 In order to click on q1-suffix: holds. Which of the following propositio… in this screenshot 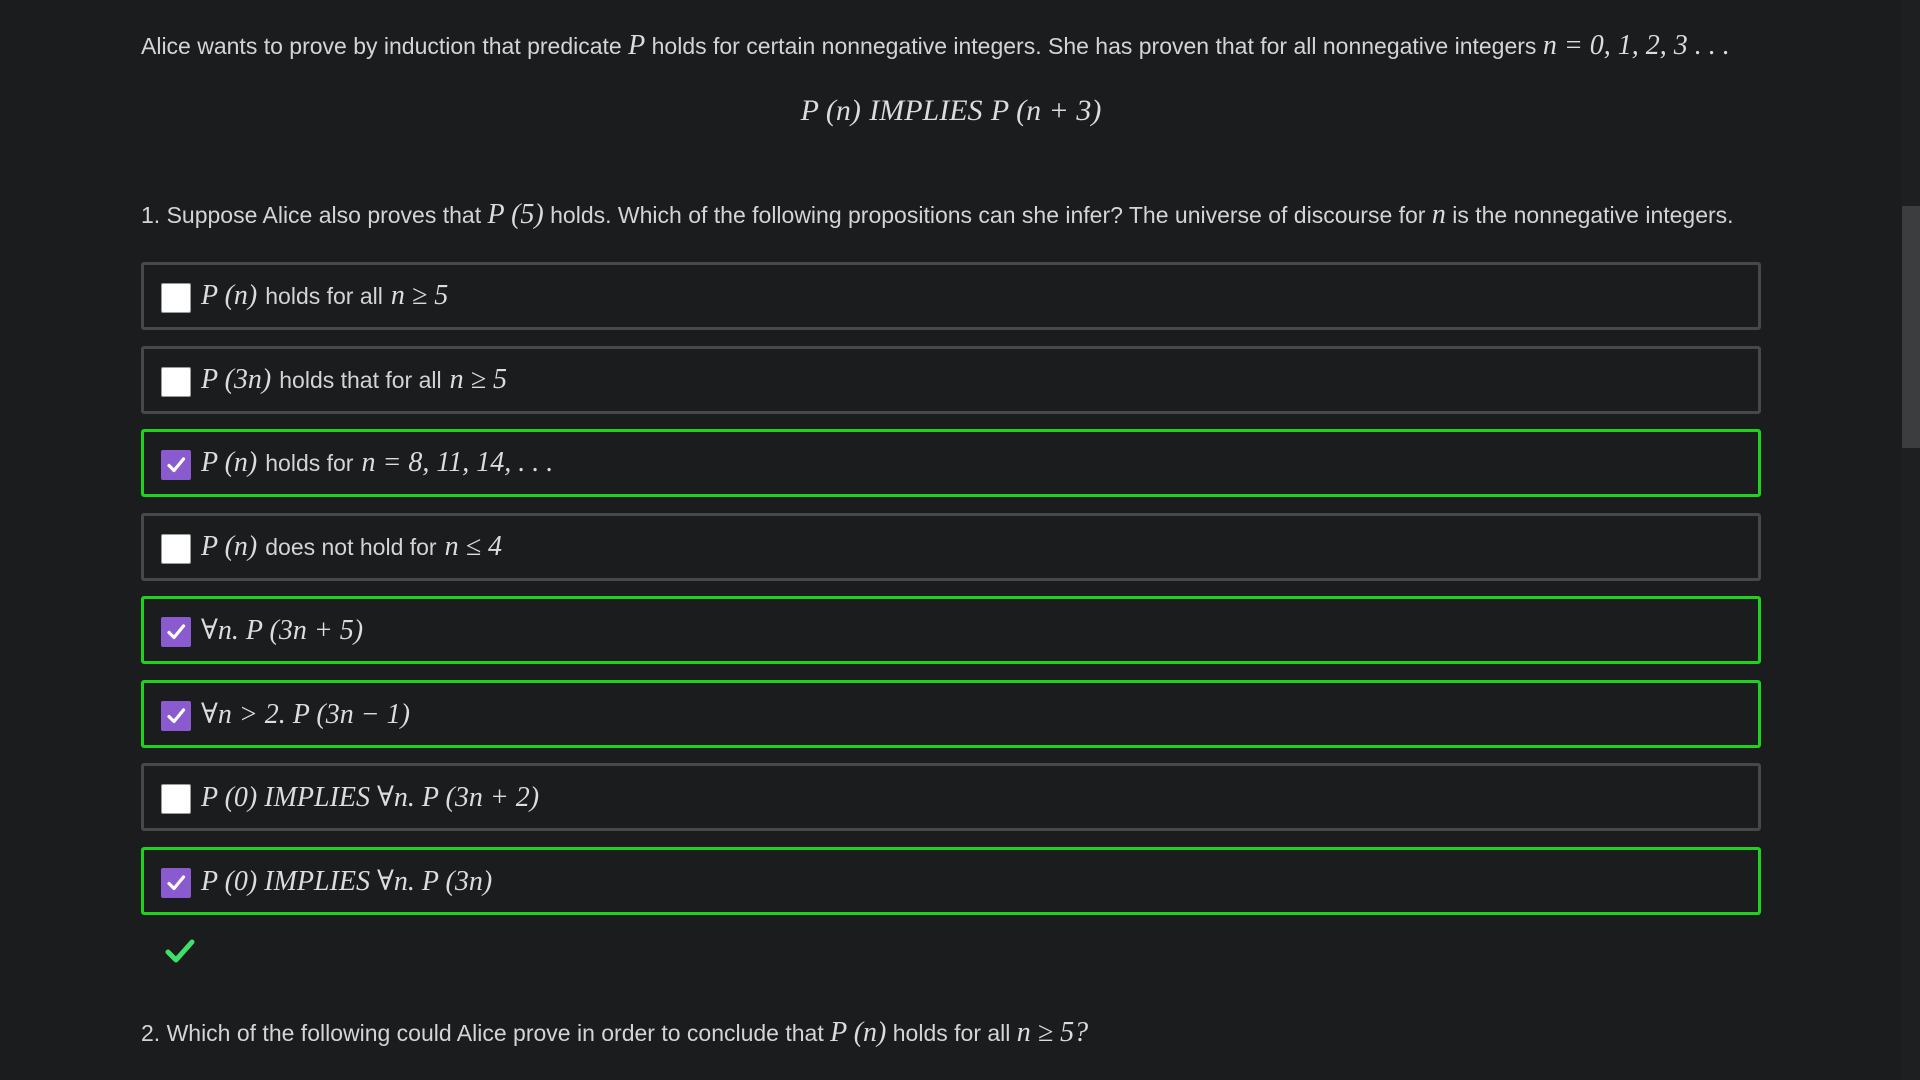, I will do `click(988, 215)`.